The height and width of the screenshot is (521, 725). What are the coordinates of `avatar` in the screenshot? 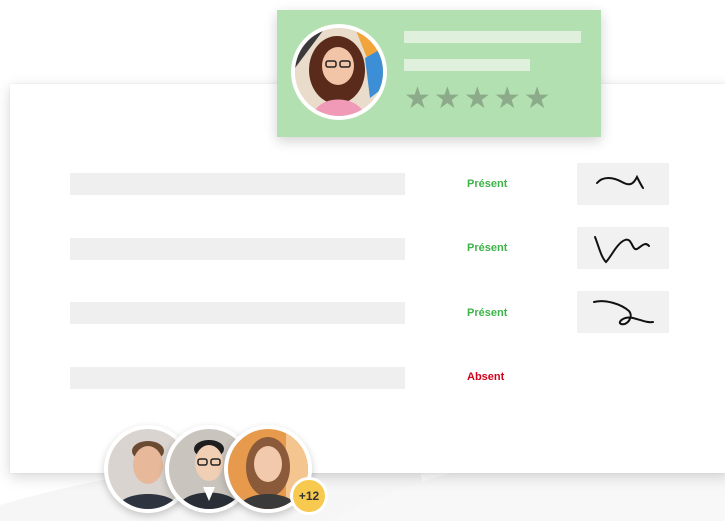 It's located at (339, 72).